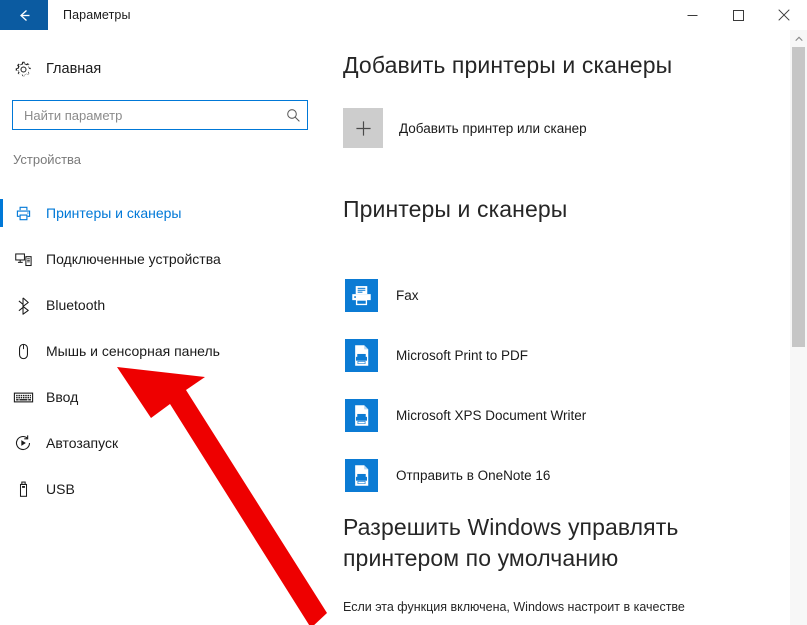 This screenshot has height=625, width=807. Describe the element at coordinates (293, 115) in the screenshot. I see `search-icon` at that location.